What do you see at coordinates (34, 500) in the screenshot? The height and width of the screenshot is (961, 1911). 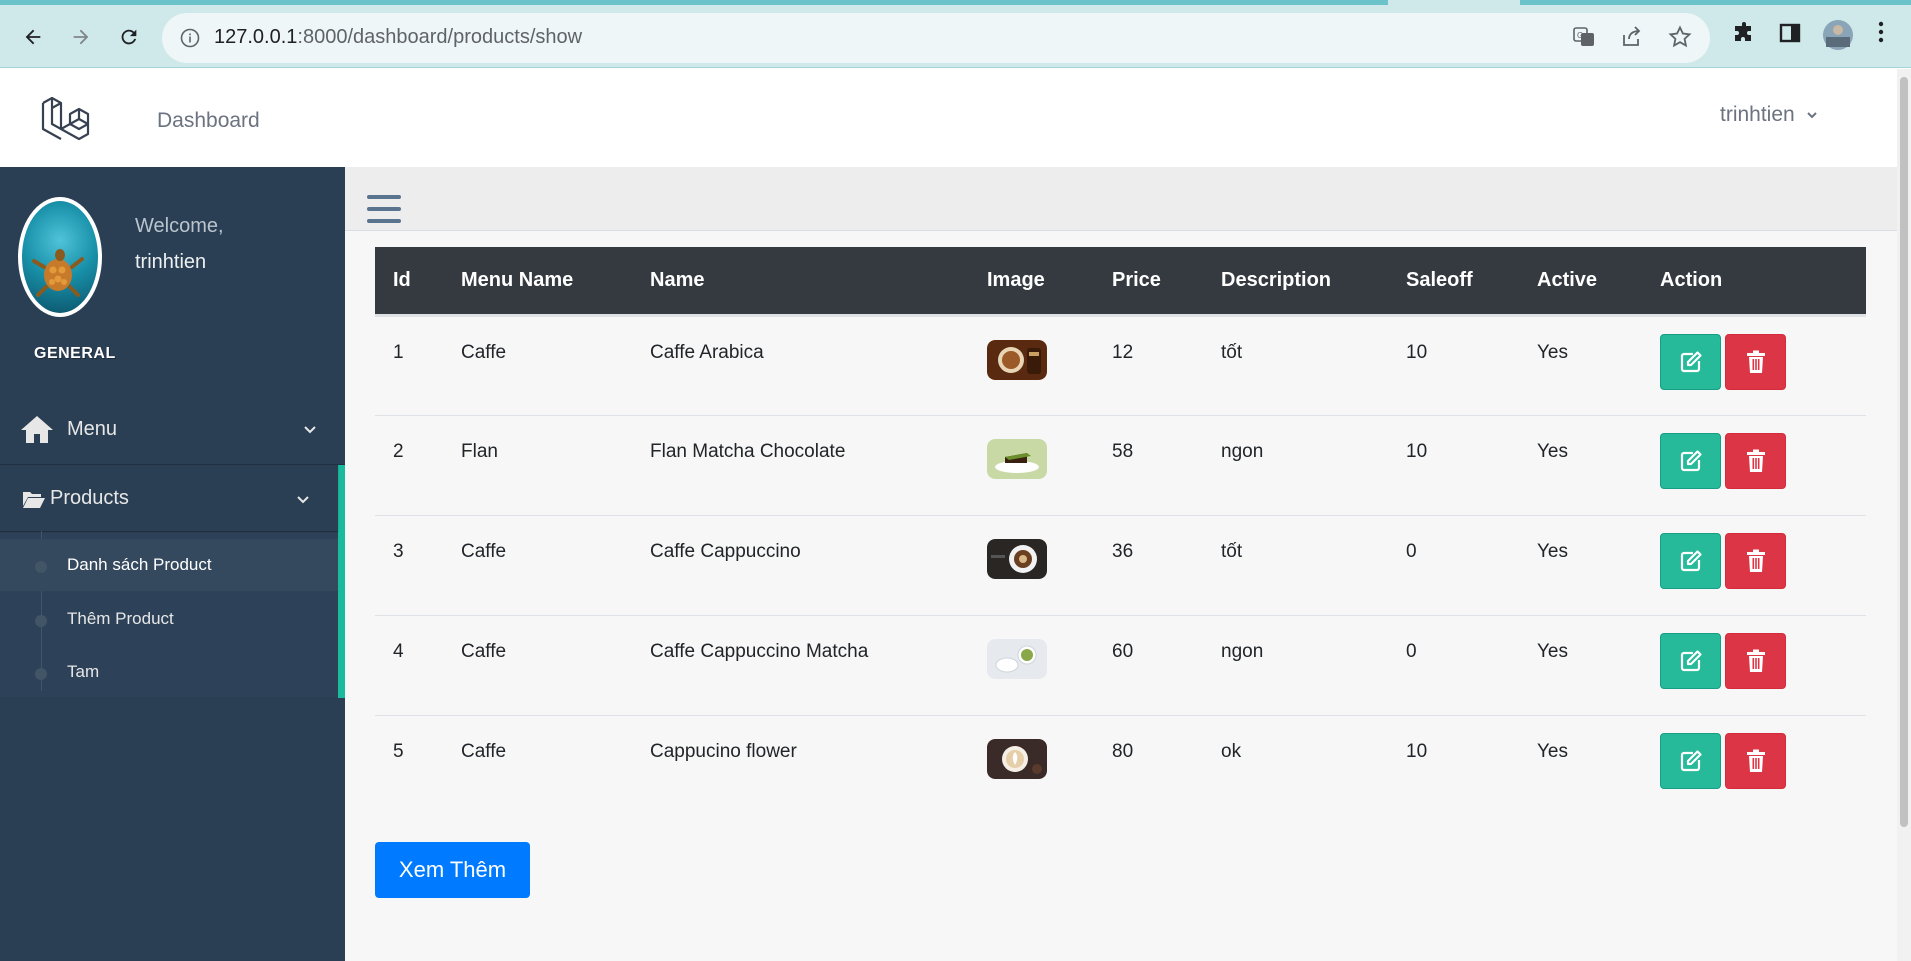 I see `folder-open-icon` at bounding box center [34, 500].